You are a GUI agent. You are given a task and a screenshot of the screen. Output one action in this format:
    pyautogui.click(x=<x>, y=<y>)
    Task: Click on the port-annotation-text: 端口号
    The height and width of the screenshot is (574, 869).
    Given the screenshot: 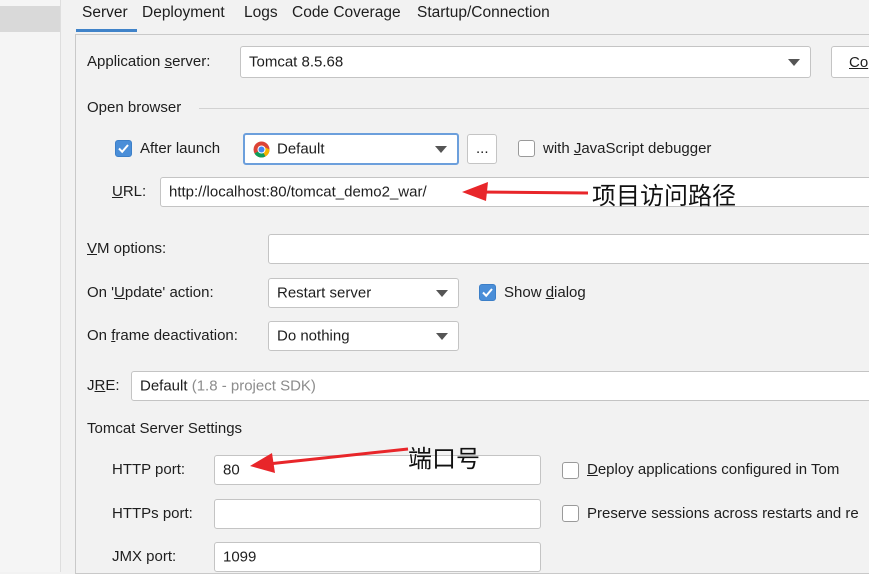 What is the action you would take?
    pyautogui.click(x=444, y=459)
    